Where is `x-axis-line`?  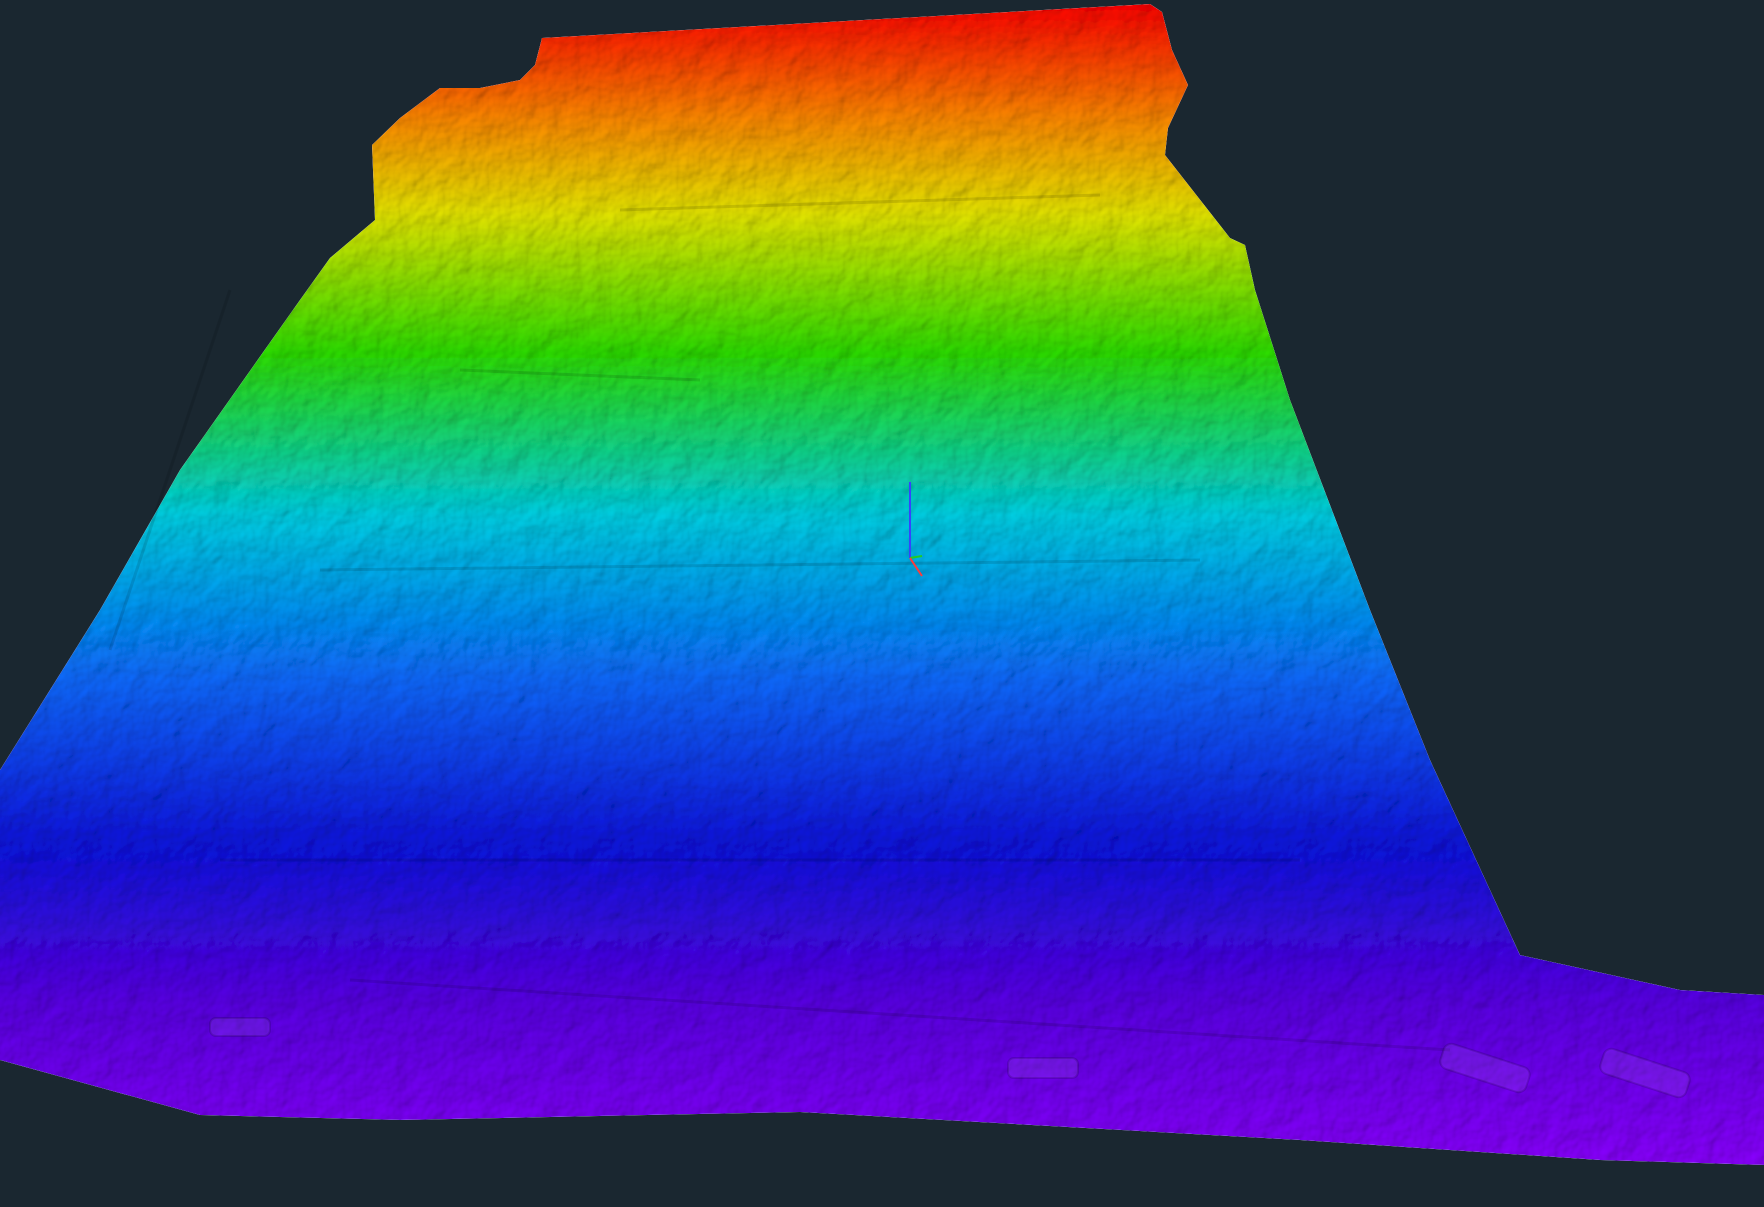 x-axis-line is located at coordinates (916, 567).